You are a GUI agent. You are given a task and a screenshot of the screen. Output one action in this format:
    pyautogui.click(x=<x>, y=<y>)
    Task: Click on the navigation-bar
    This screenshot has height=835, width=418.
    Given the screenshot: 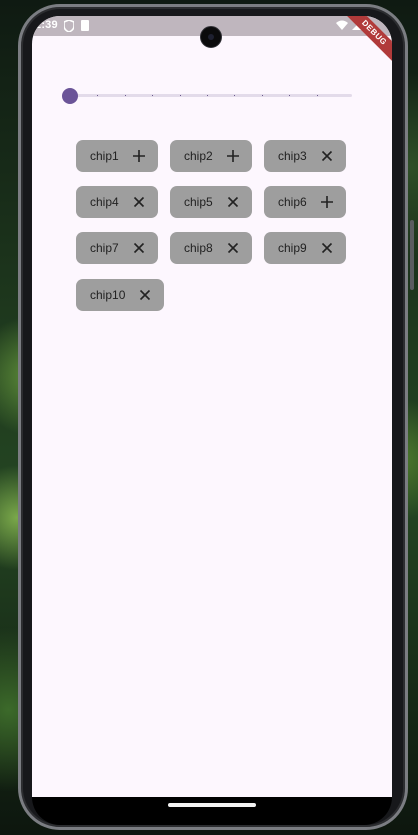 What is the action you would take?
    pyautogui.click(x=212, y=811)
    